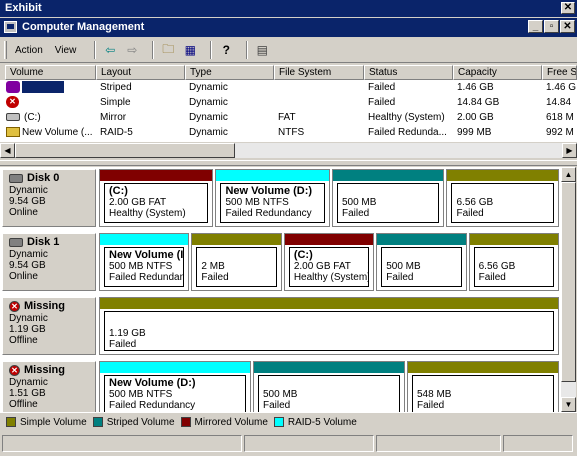  What do you see at coordinates (23, 8) in the screenshot?
I see `exhibit-title: Exhibit` at bounding box center [23, 8].